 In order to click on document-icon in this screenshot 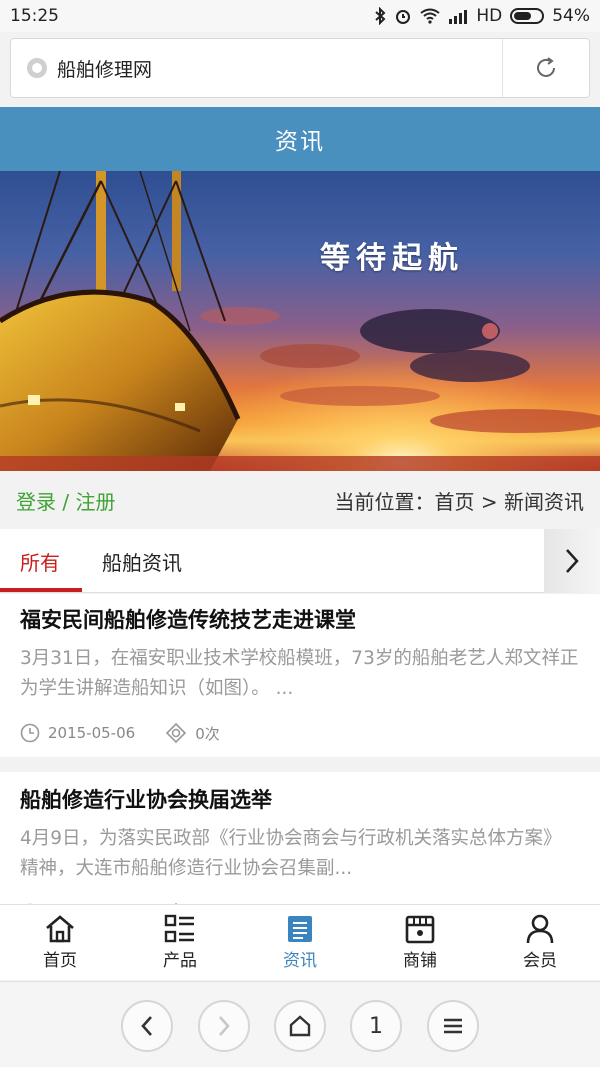, I will do `click(300, 929)`.